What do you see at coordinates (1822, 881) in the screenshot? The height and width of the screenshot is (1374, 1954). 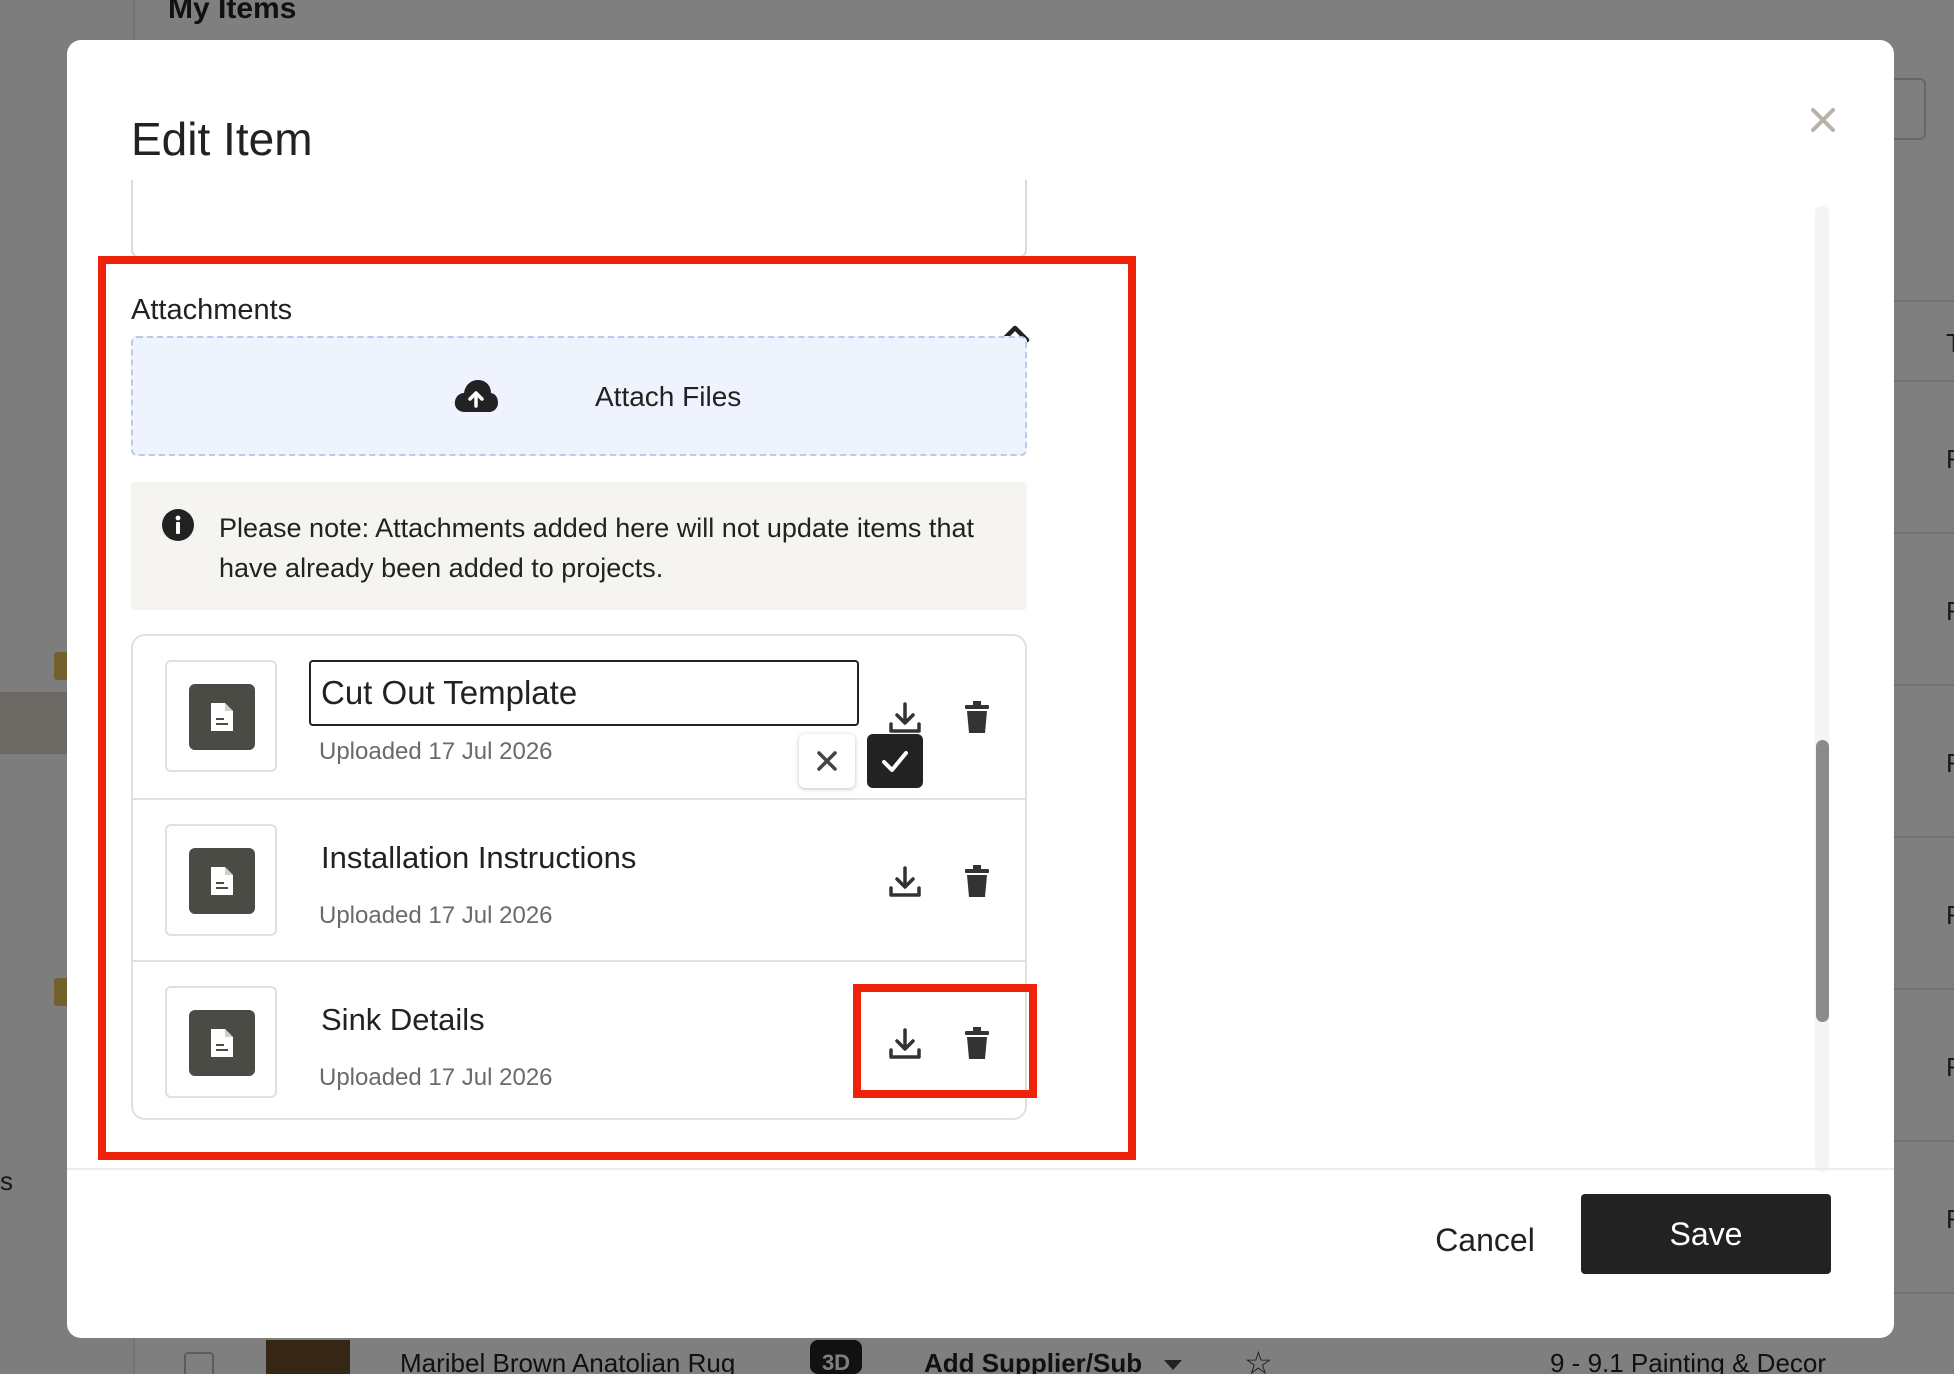 I see `scrollbar-thumb` at bounding box center [1822, 881].